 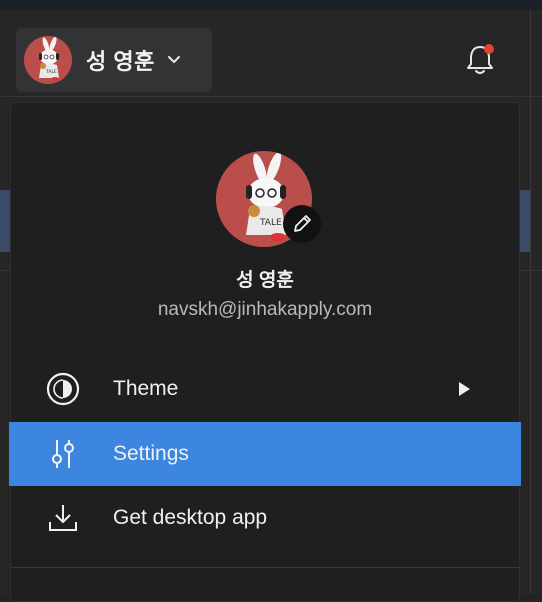 I want to click on background-selected-row-edge-right, so click(x=525, y=221).